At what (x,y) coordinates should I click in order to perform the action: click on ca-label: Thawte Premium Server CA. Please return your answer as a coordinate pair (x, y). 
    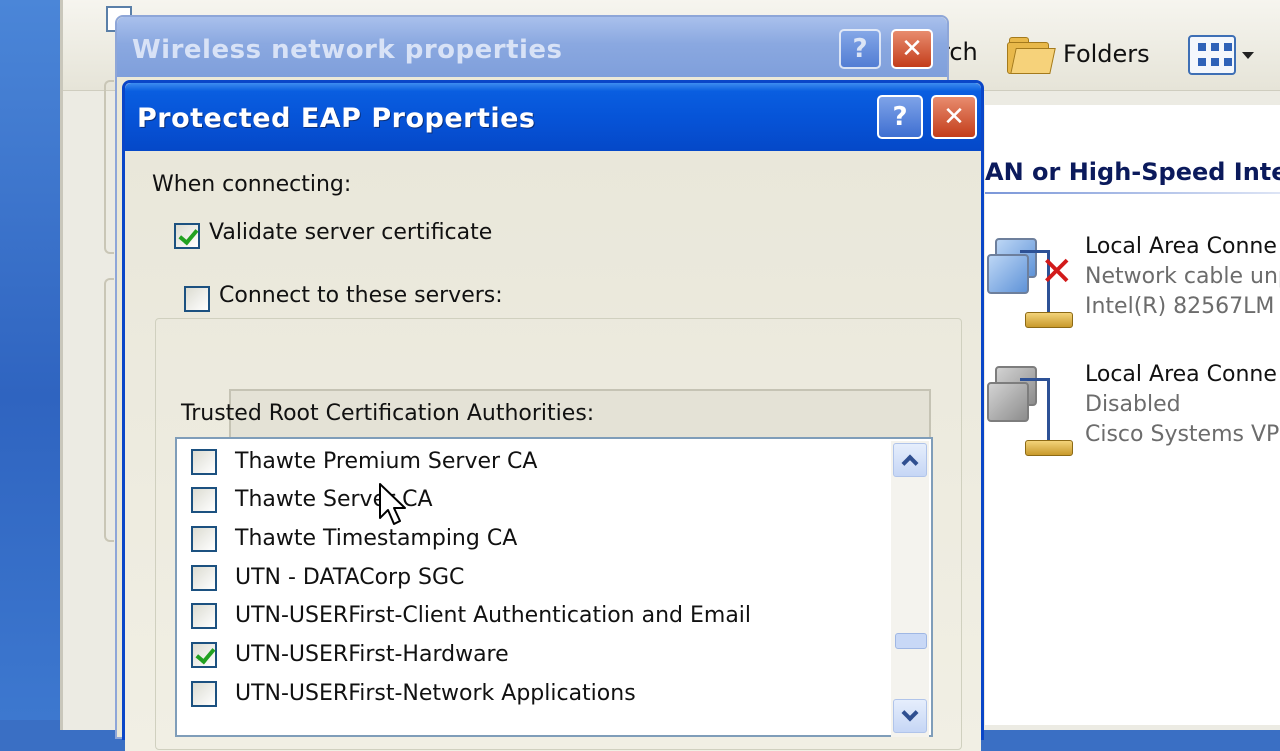
    Looking at the image, I should click on (386, 461).